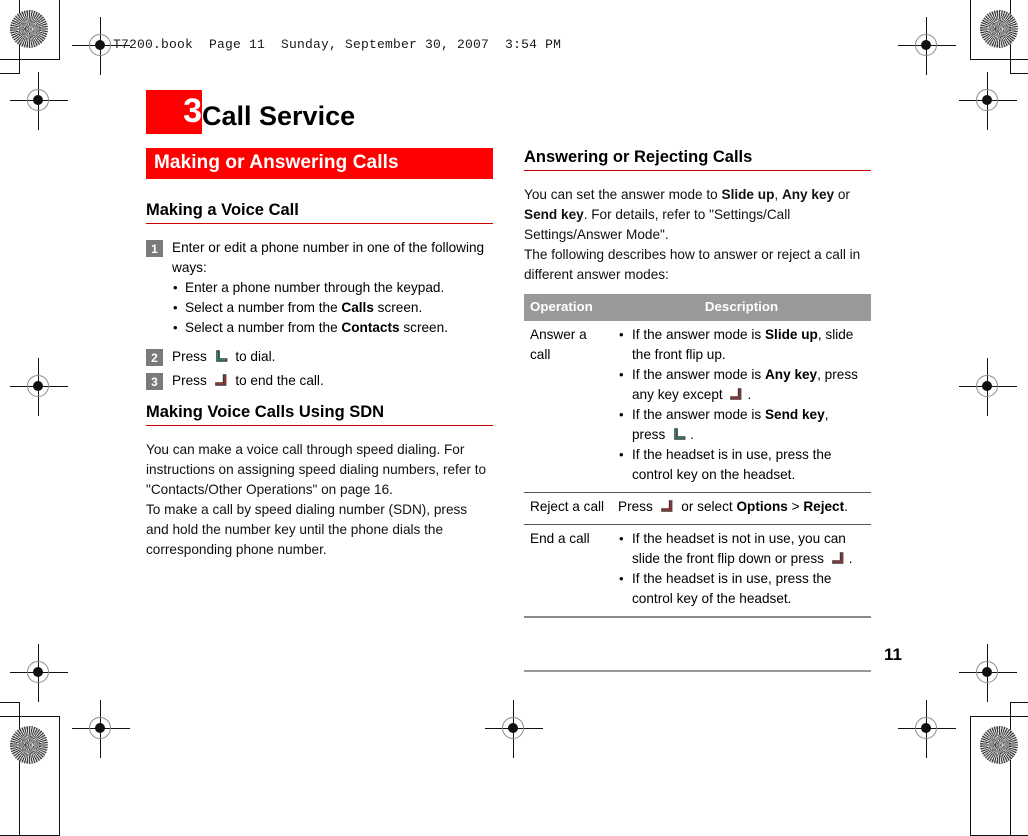 The height and width of the screenshot is (836, 1028). What do you see at coordinates (255, 356) in the screenshot?
I see `step-text-after-icon: to dial.` at bounding box center [255, 356].